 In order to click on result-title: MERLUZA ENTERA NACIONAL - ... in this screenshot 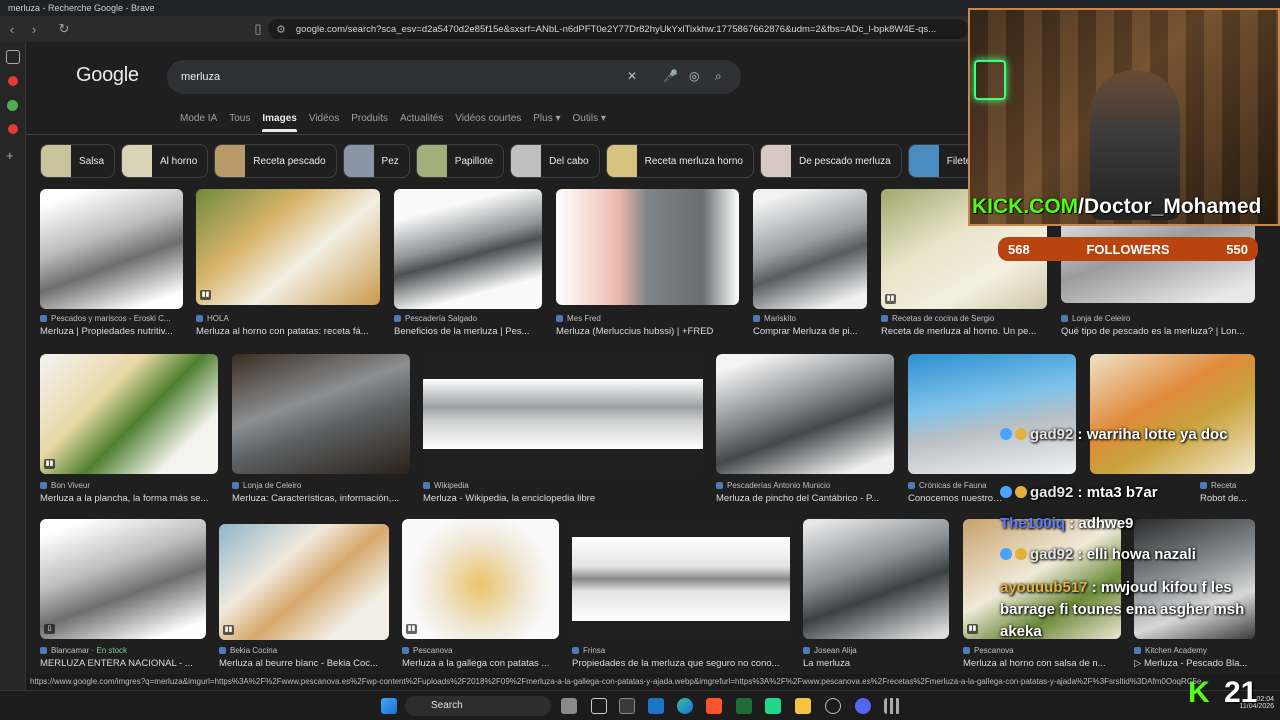, I will do `click(124, 663)`.